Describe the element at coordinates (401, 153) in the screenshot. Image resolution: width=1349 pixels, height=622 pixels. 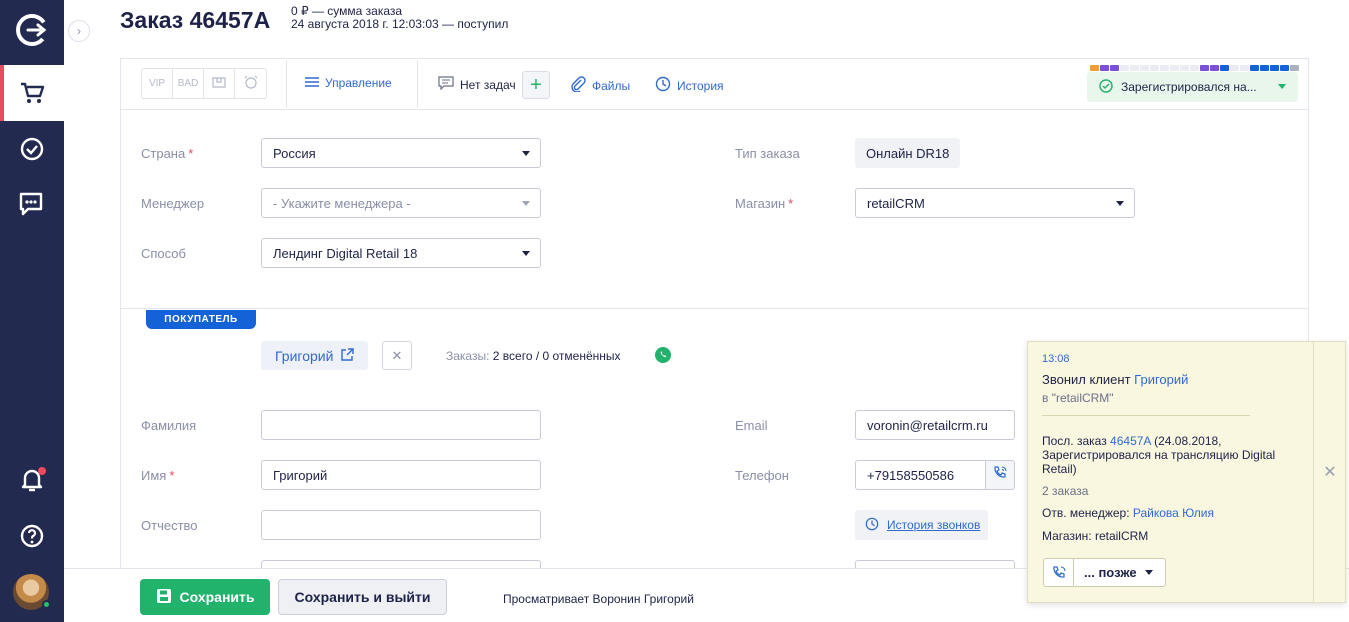
I see `country-select: Россия` at that location.